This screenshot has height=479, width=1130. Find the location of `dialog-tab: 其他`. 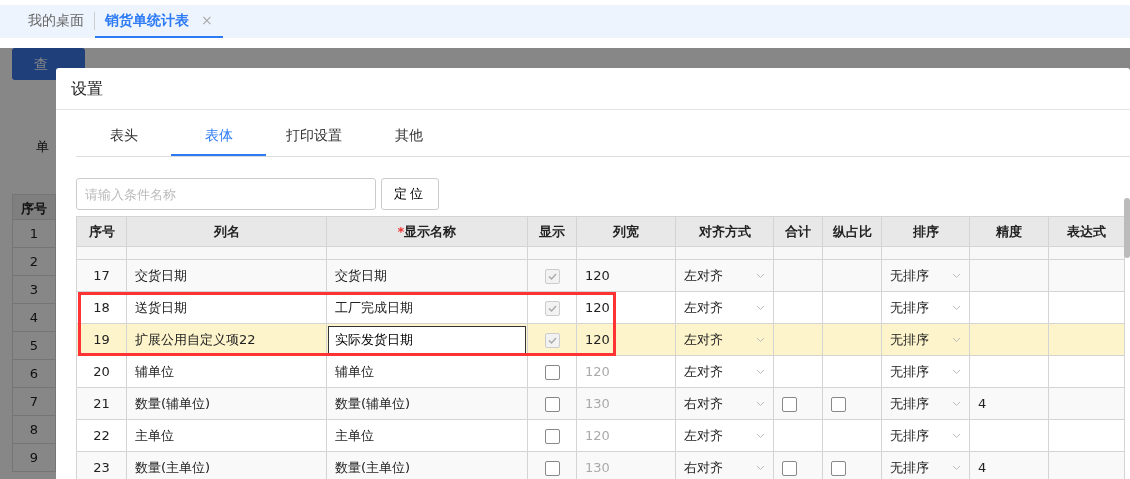

dialog-tab: 其他 is located at coordinates (408, 137).